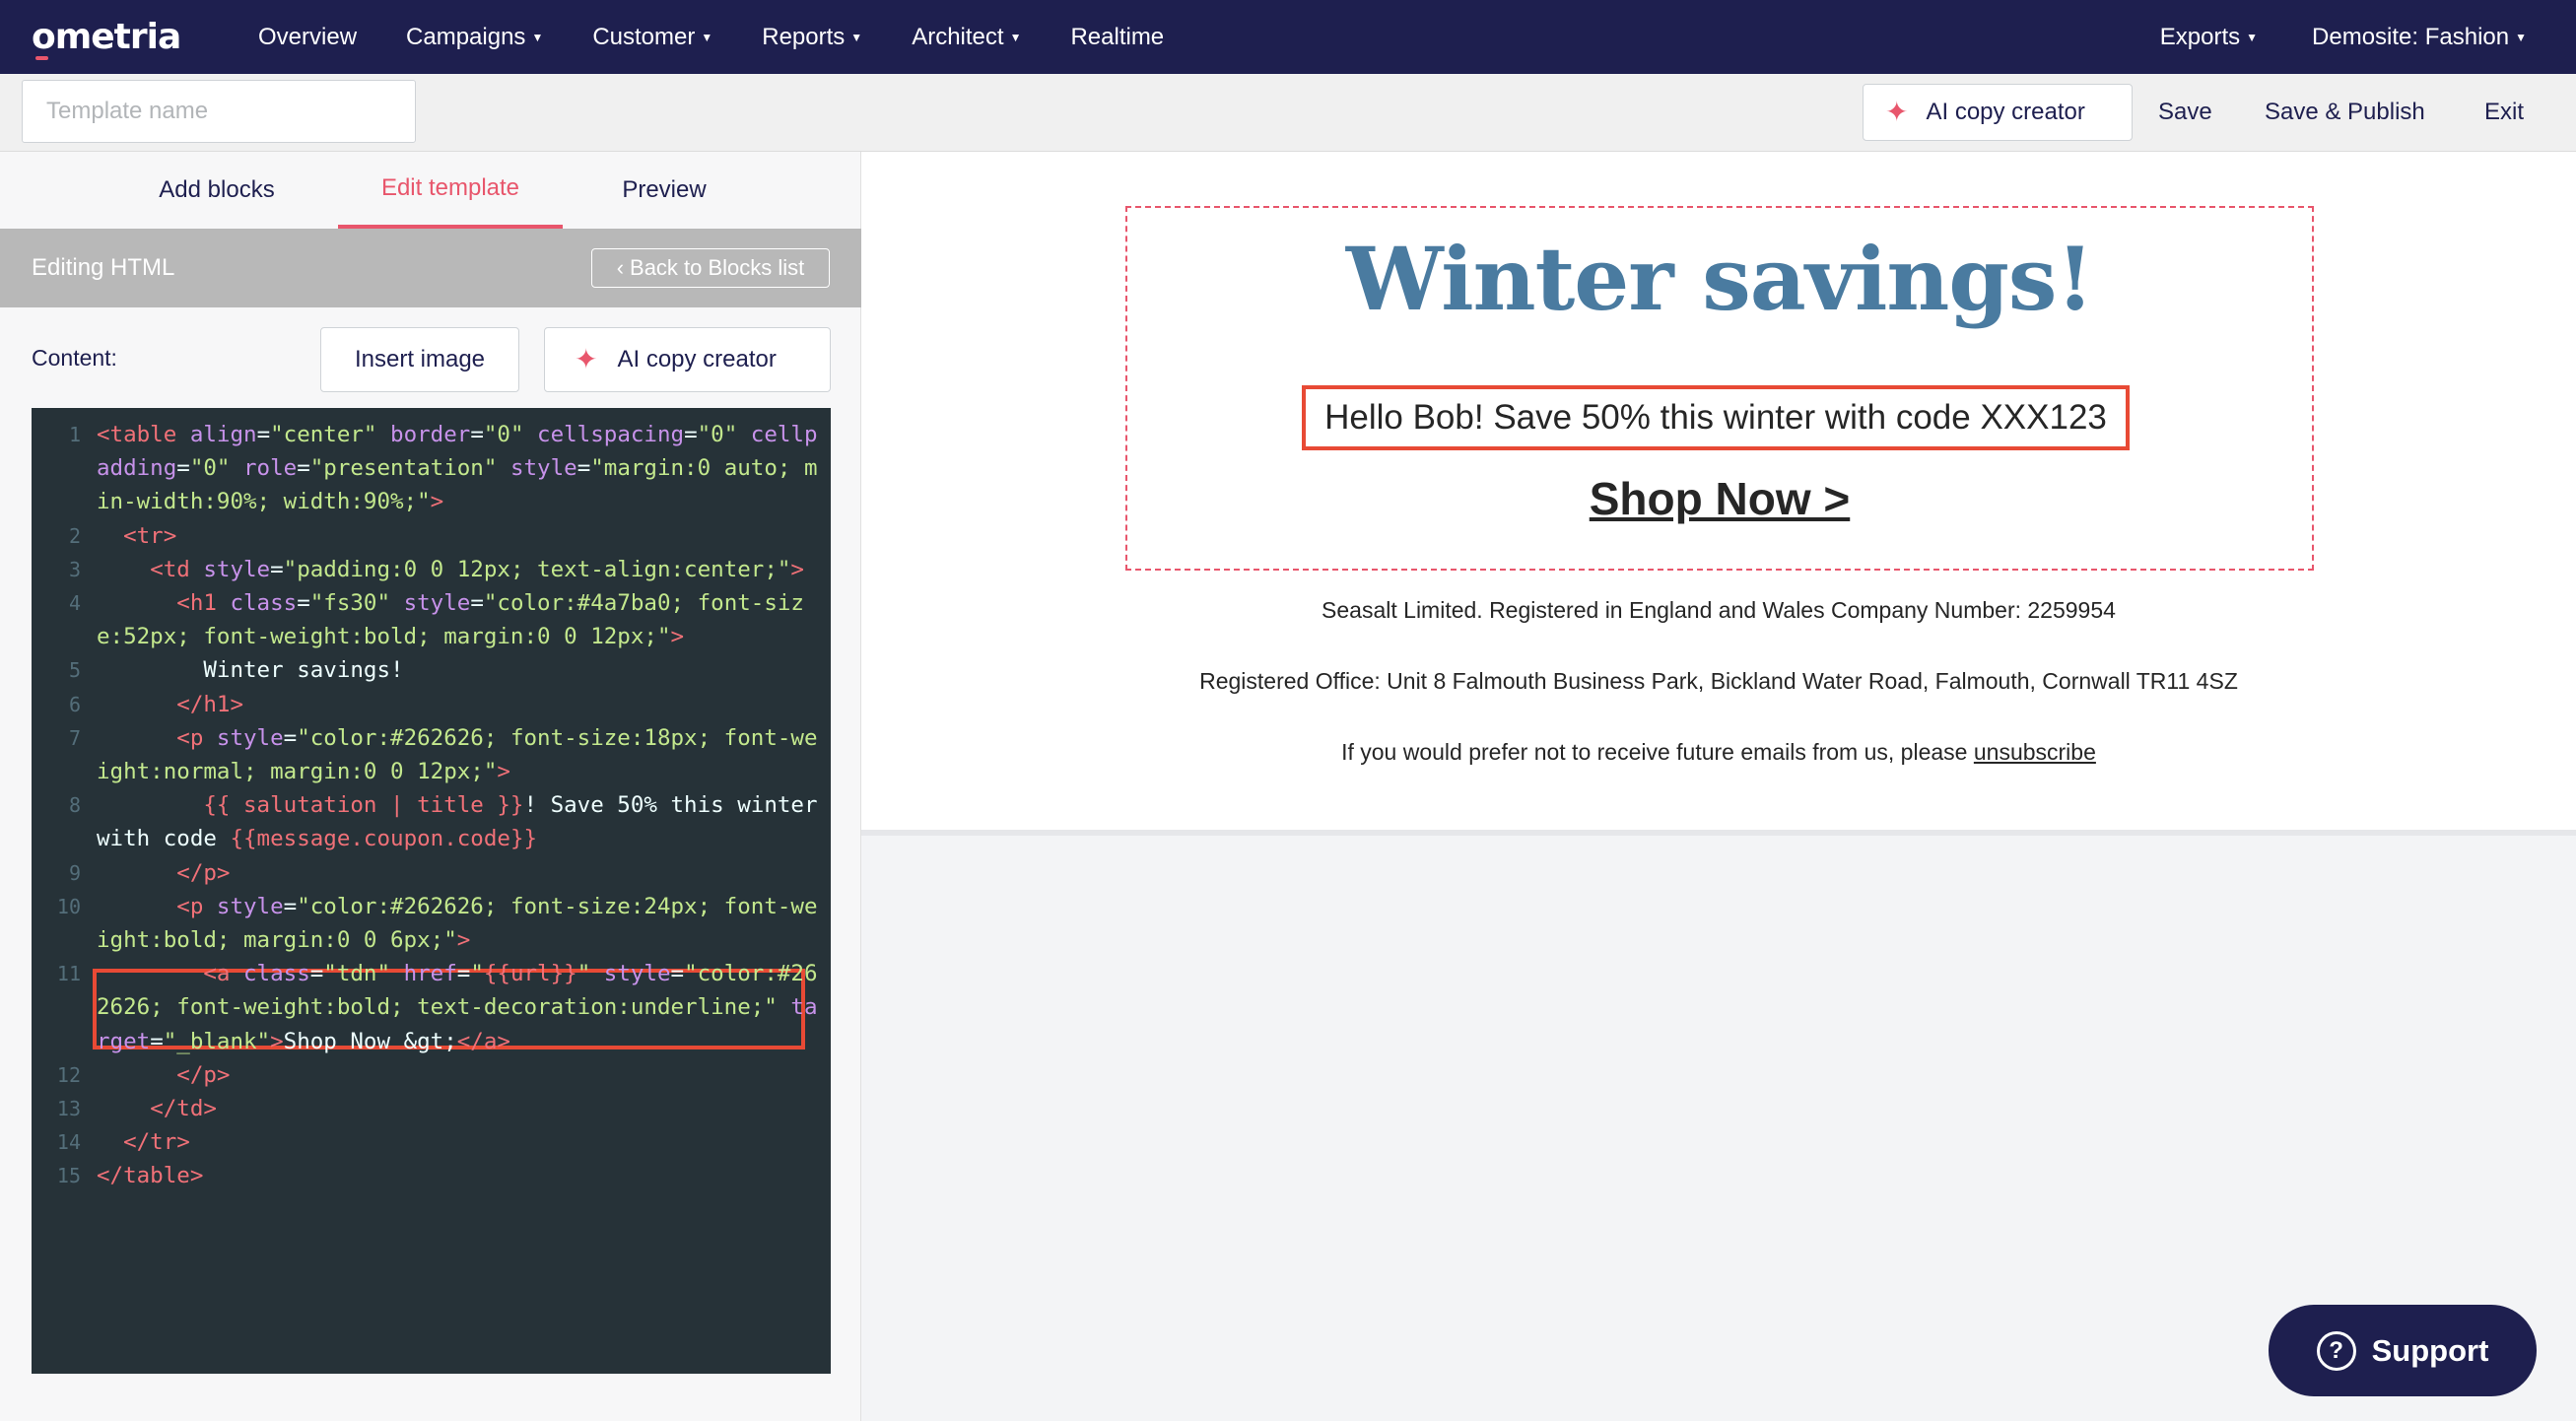  What do you see at coordinates (183, 1109) in the screenshot?
I see `code-text: </td>` at bounding box center [183, 1109].